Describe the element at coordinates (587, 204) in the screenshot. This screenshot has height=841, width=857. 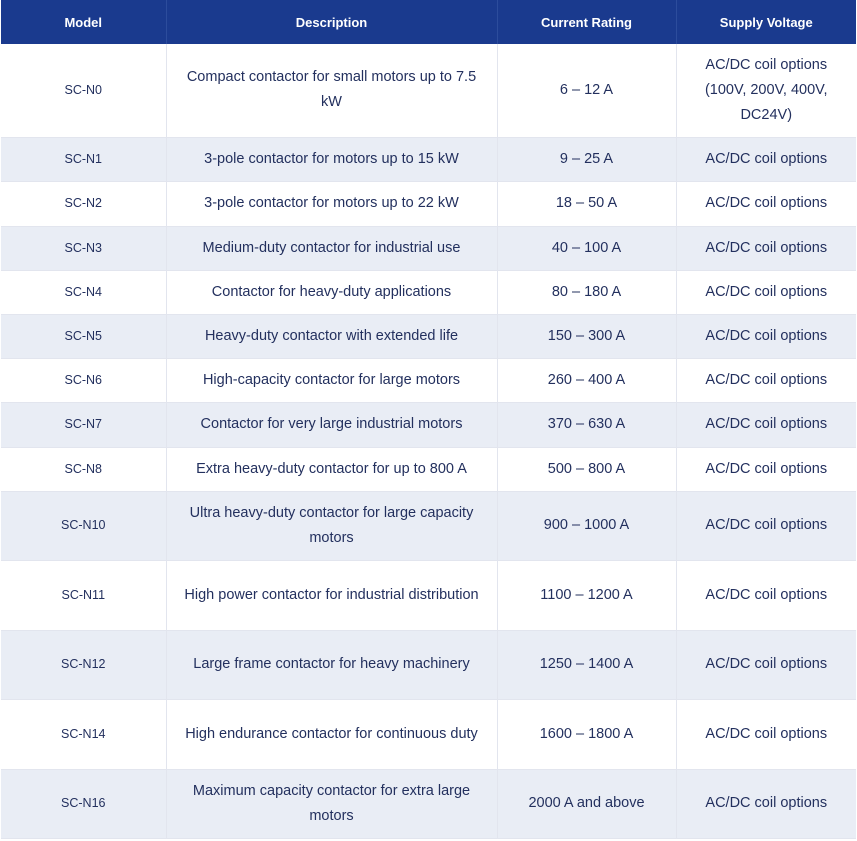
I see `current-rating-cell: 18 – 50 A` at that location.